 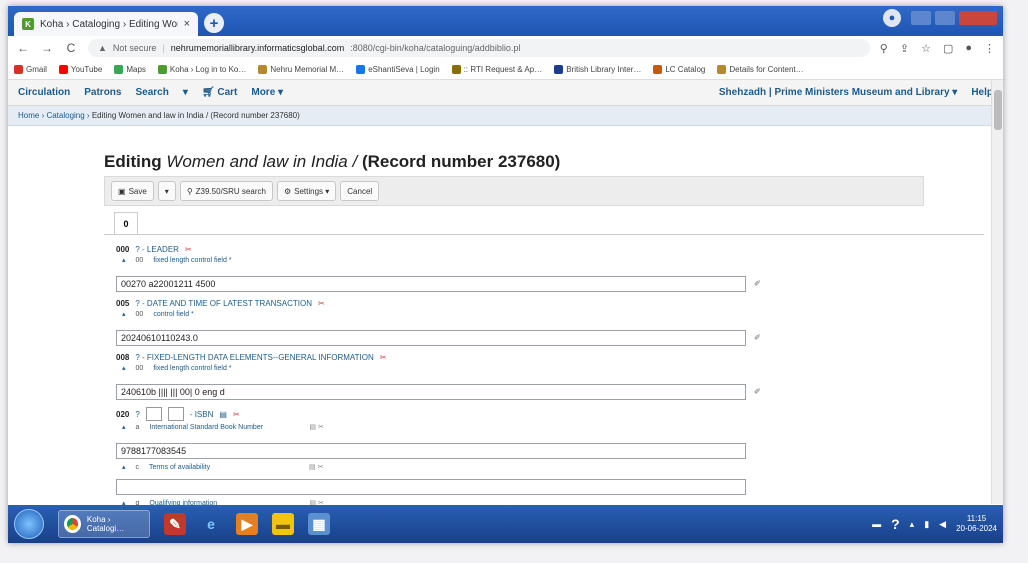 I want to click on nav-circulation: Circulation, so click(x=44, y=92).